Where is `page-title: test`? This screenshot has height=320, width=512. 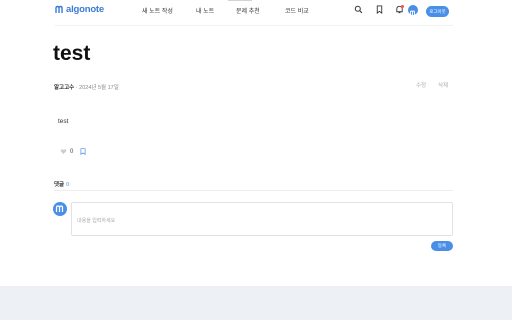
page-title: test is located at coordinates (72, 53).